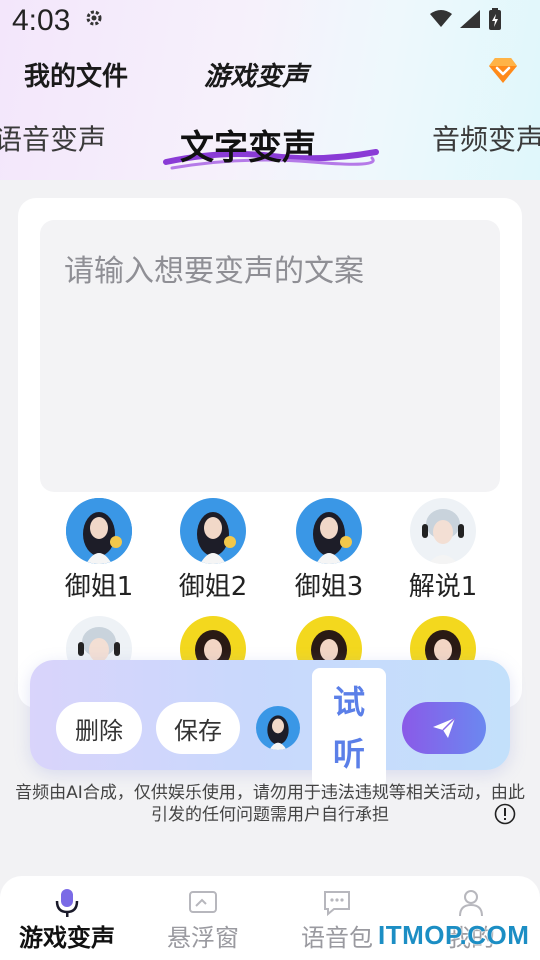  What do you see at coordinates (270, 22) in the screenshot?
I see `status-bar: 4:03` at bounding box center [270, 22].